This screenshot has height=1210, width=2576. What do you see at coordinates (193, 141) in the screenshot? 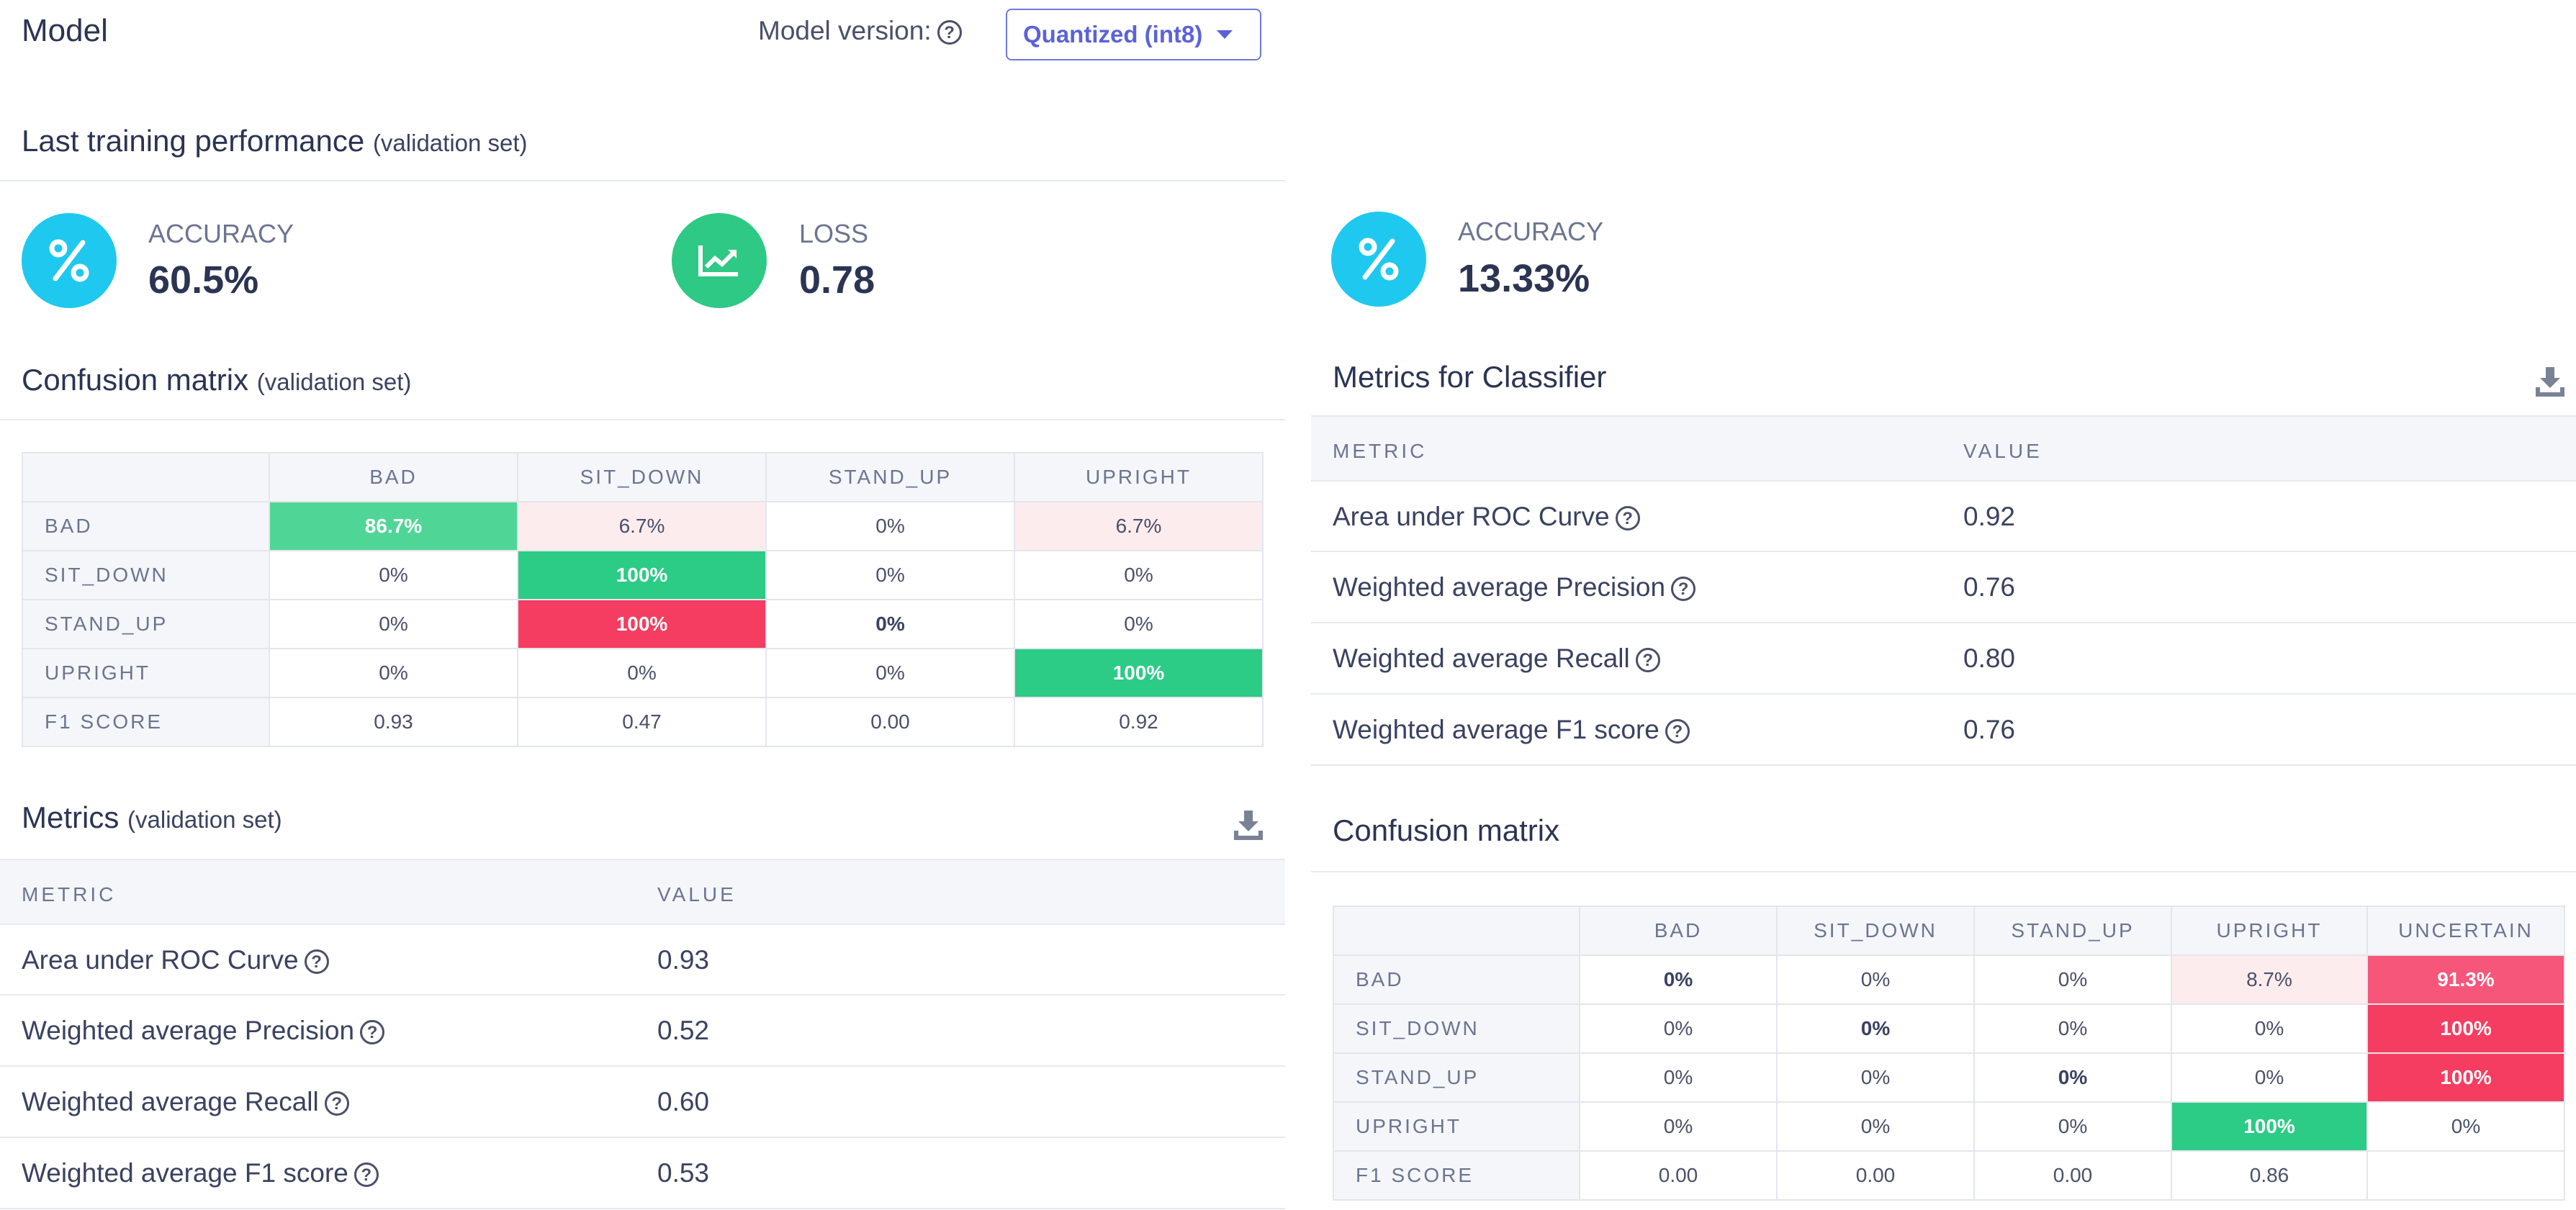
I see `training-title: Last training performance` at bounding box center [193, 141].